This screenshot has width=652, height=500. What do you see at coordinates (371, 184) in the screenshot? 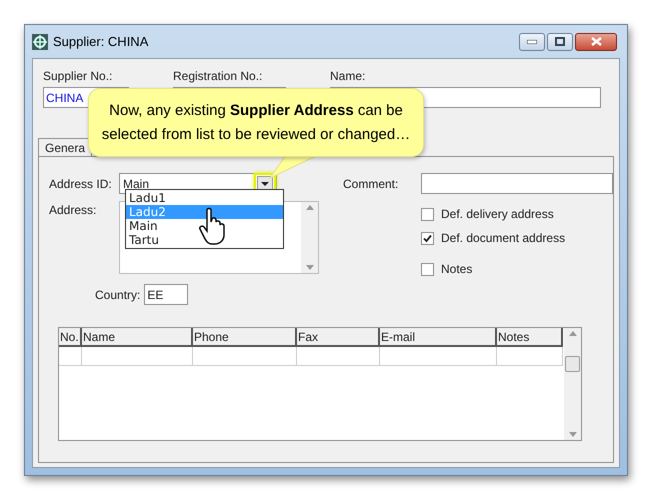
I see `field-label: Comment:` at bounding box center [371, 184].